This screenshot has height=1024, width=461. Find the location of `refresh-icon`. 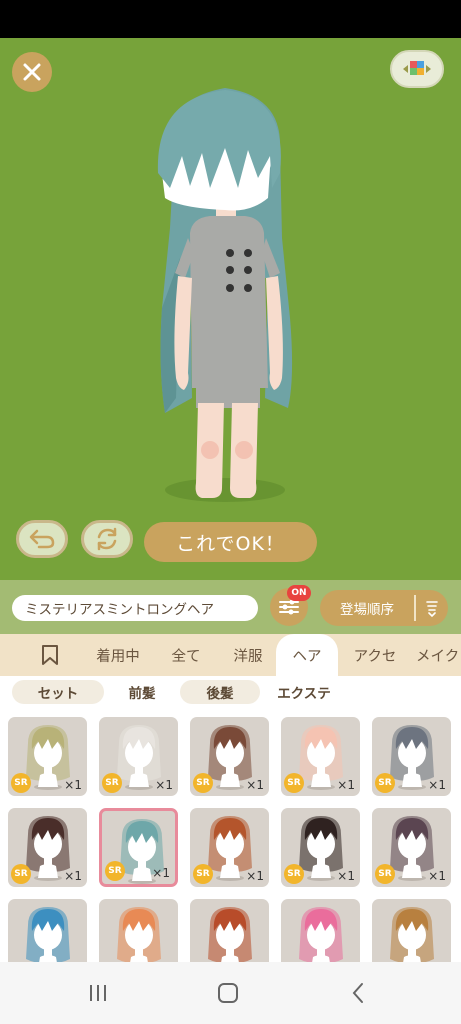

refresh-icon is located at coordinates (107, 539).